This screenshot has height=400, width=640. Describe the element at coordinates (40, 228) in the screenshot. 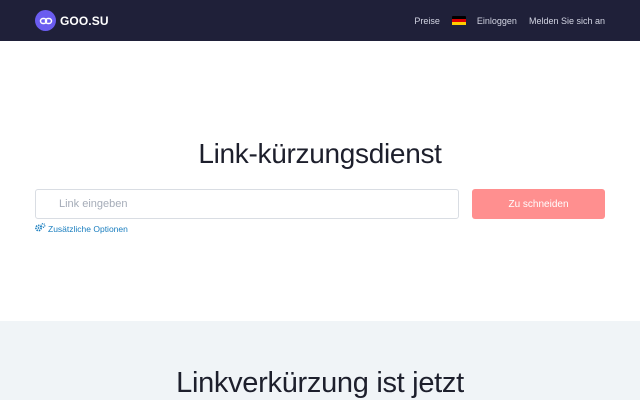

I see `gears-icon` at that location.